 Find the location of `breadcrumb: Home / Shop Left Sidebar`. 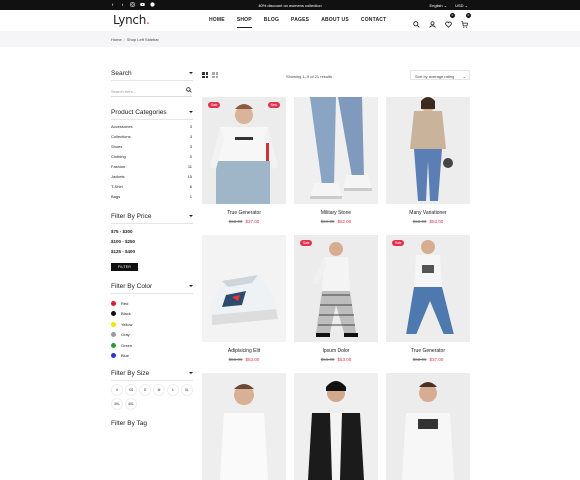

breadcrumb: Home / Shop Left Sidebar is located at coordinates (135, 39).